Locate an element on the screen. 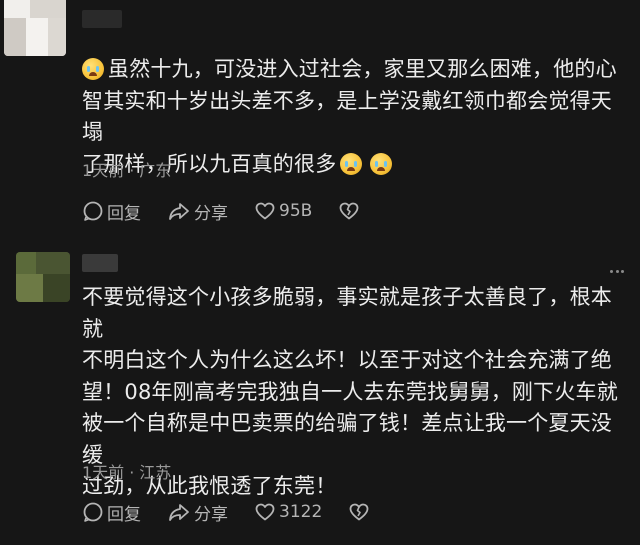 The height and width of the screenshot is (545, 640). like-count: 3122 is located at coordinates (301, 512).